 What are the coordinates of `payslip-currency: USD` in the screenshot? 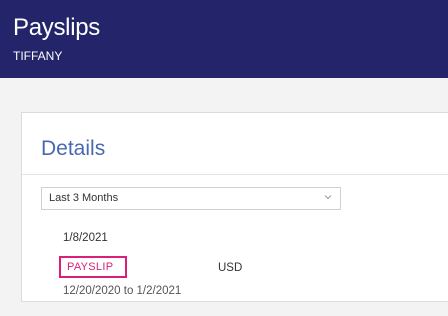 It's located at (230, 268).